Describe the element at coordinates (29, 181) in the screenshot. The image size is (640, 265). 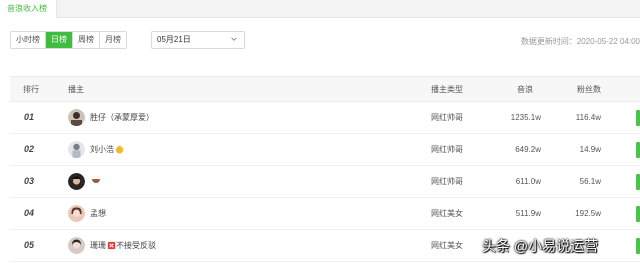
I see `rank-cell: 03` at that location.